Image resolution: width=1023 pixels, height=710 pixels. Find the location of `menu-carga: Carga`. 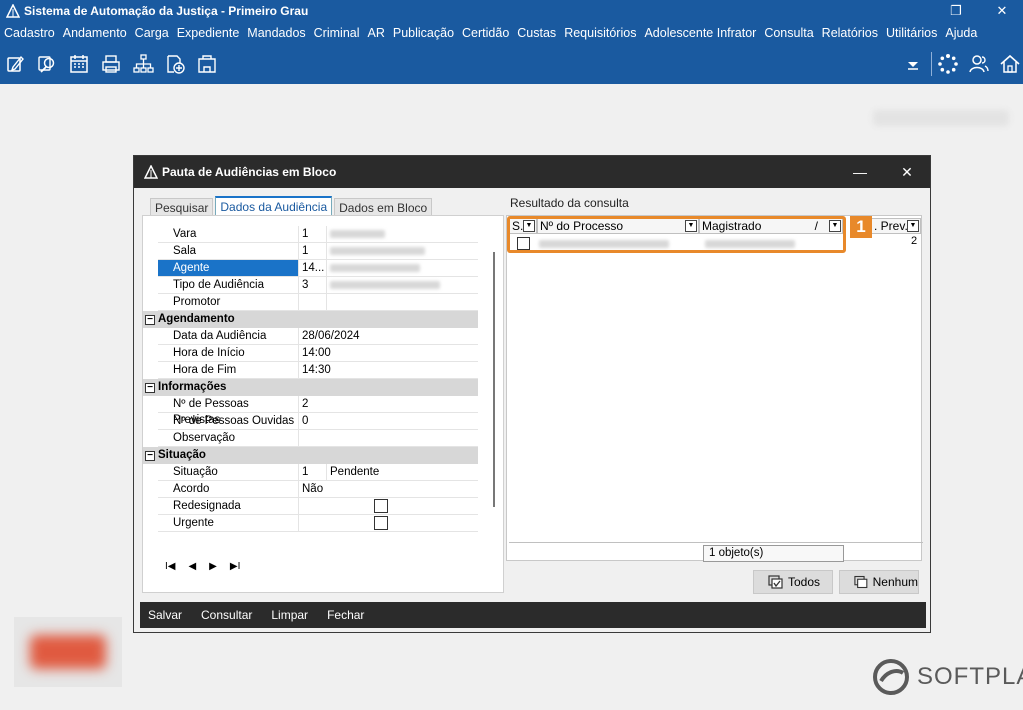

menu-carga: Carga is located at coordinates (152, 33).